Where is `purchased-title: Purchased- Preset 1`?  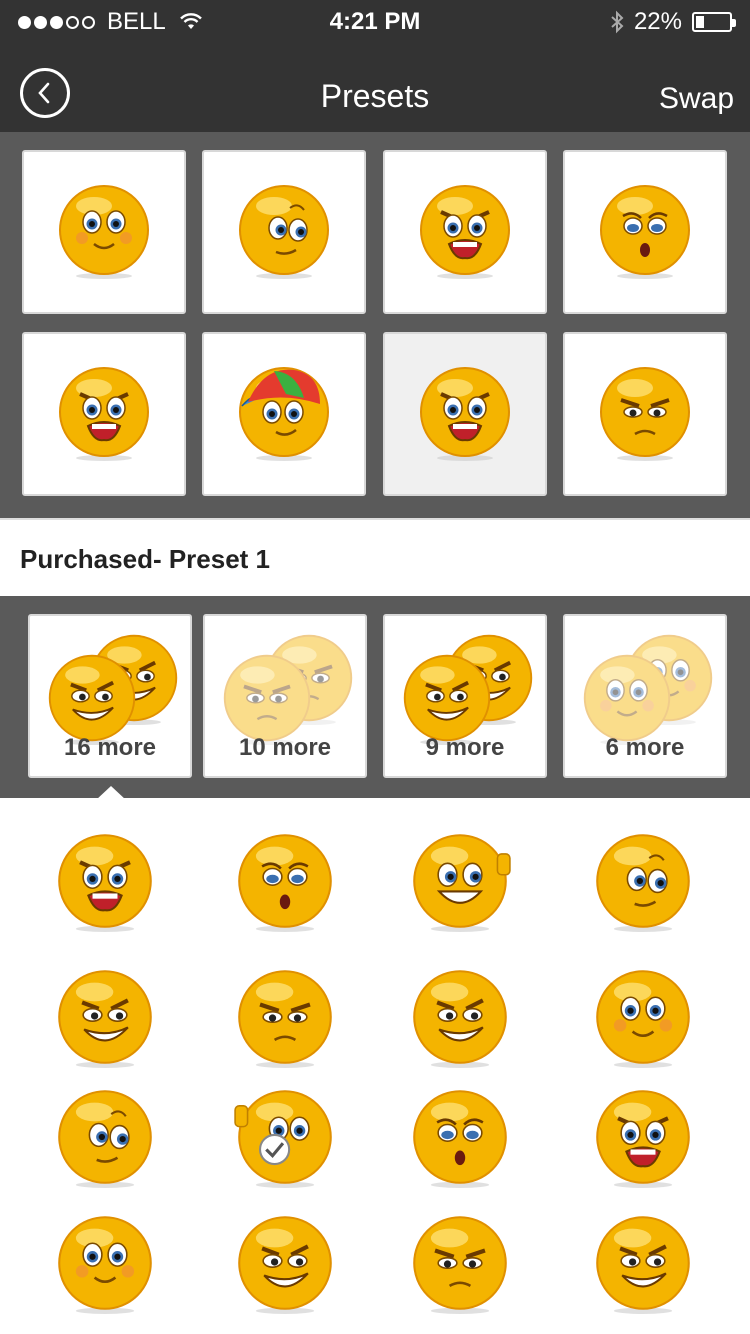 purchased-title: Purchased- Preset 1 is located at coordinates (145, 559).